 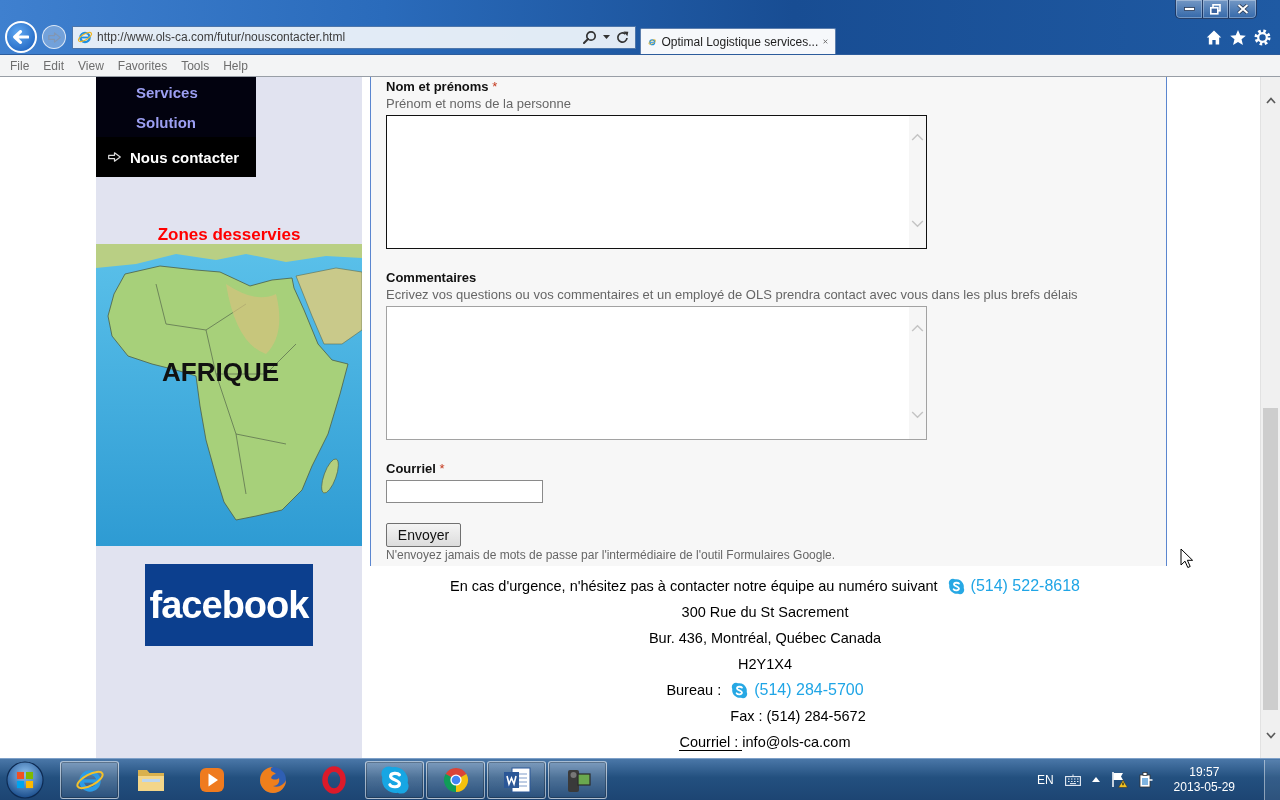 What do you see at coordinates (765, 664) in the screenshot?
I see `footer-text: H2Y1X4` at bounding box center [765, 664].